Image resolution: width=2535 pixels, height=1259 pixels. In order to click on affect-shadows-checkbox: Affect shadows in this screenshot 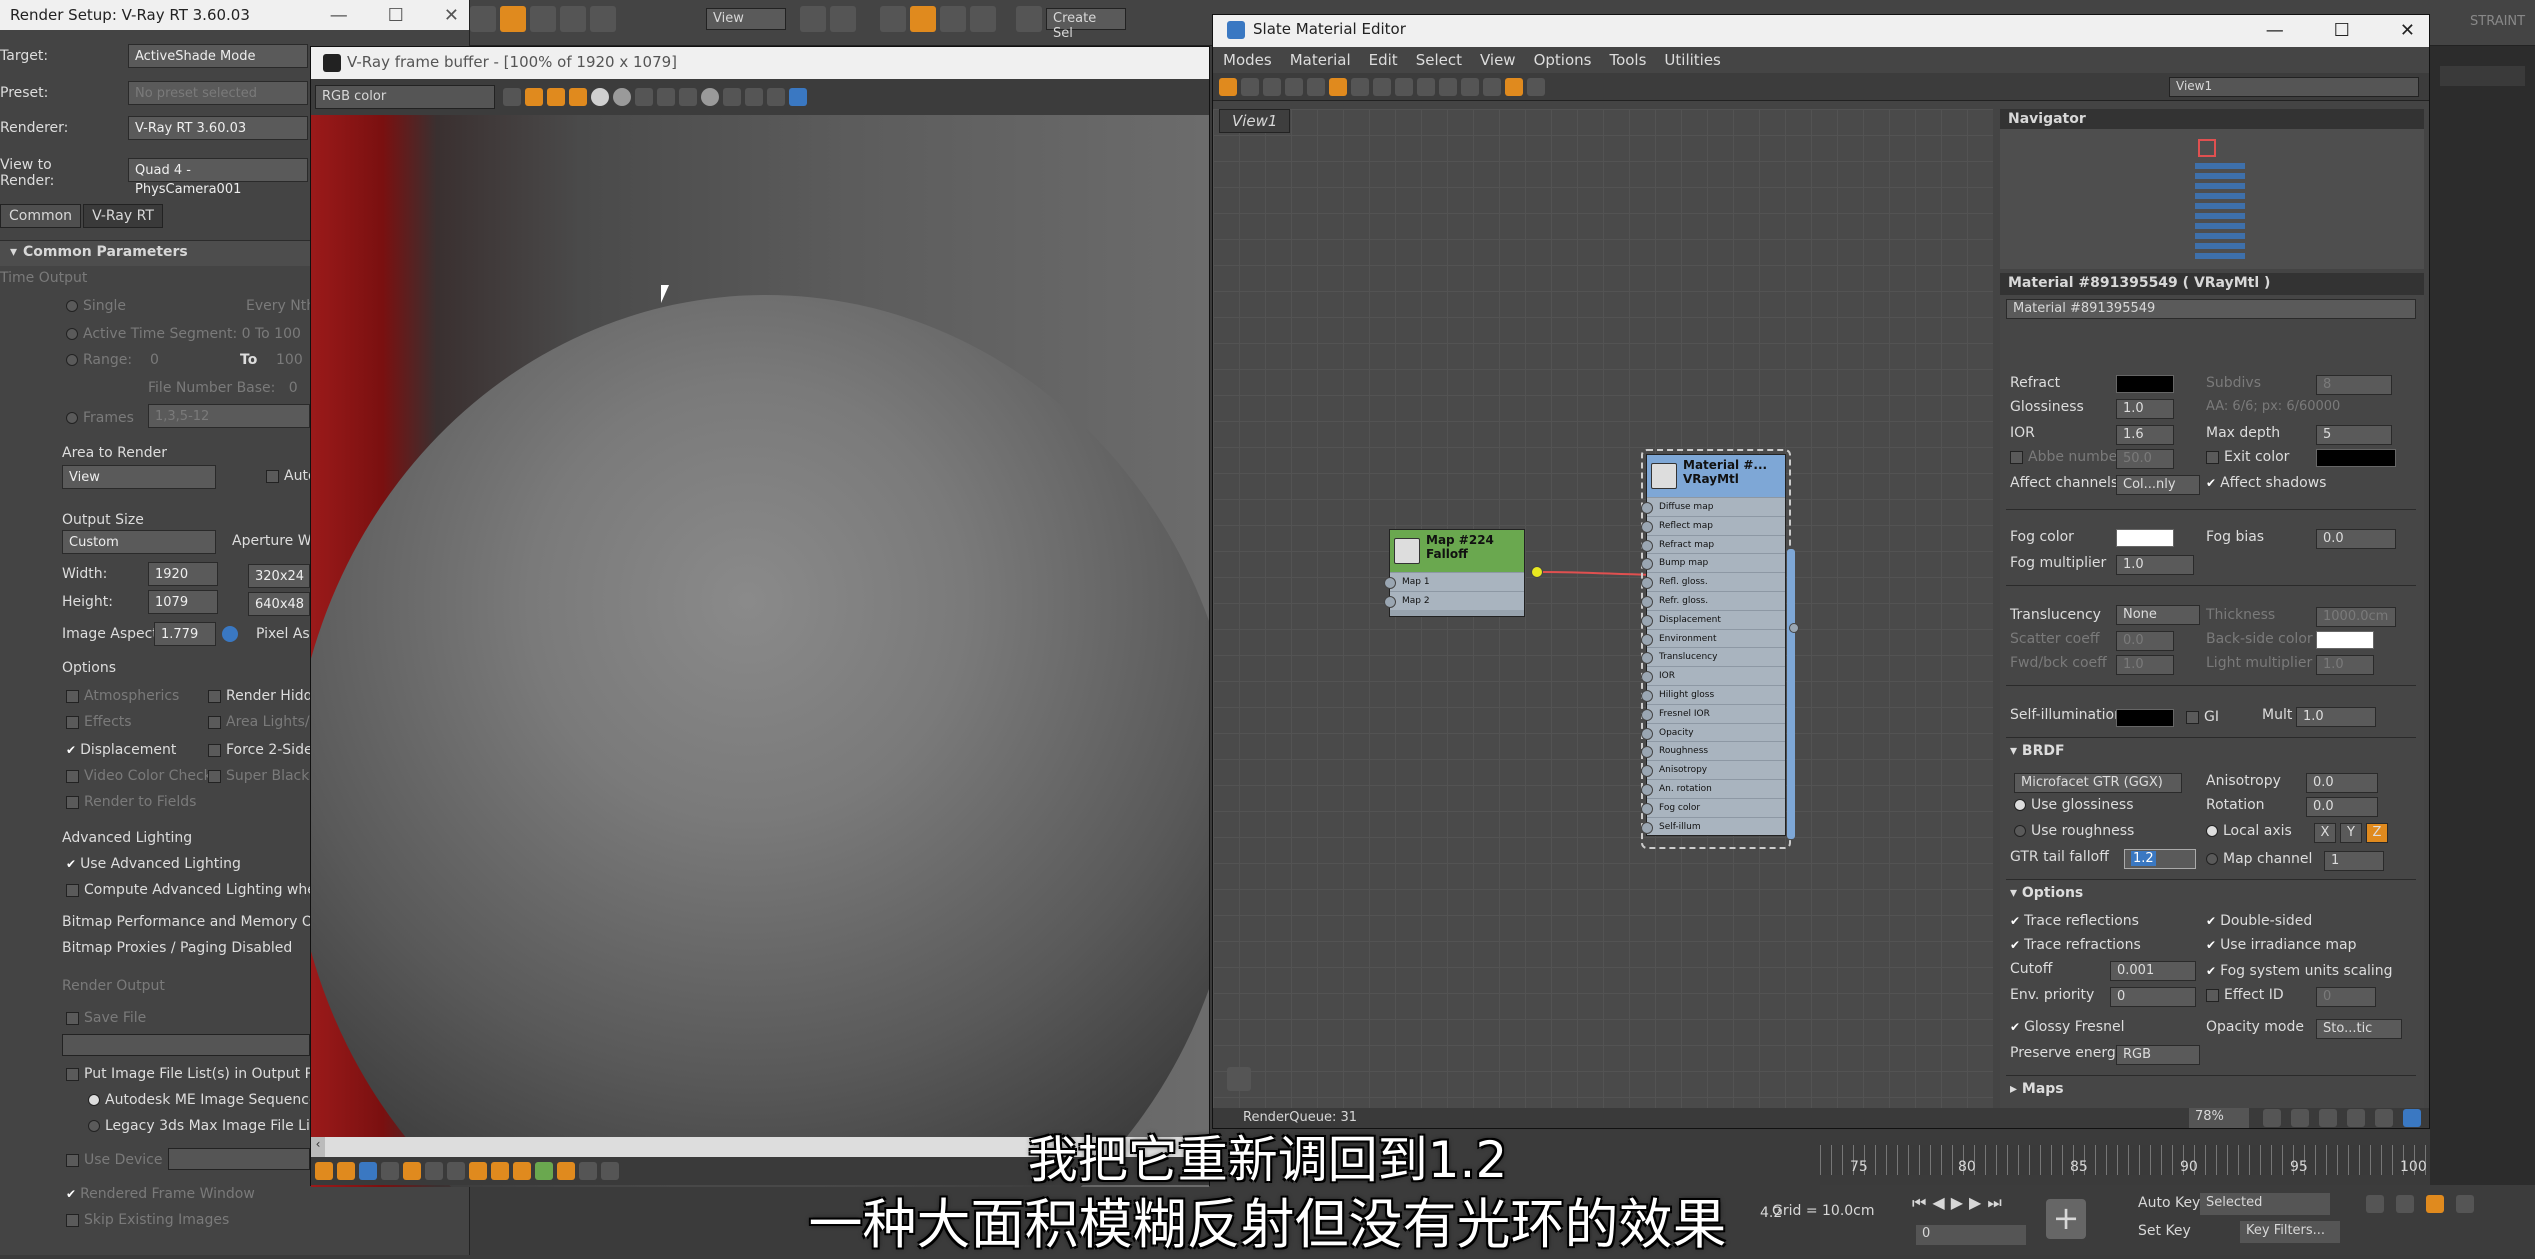, I will do `click(2266, 483)`.